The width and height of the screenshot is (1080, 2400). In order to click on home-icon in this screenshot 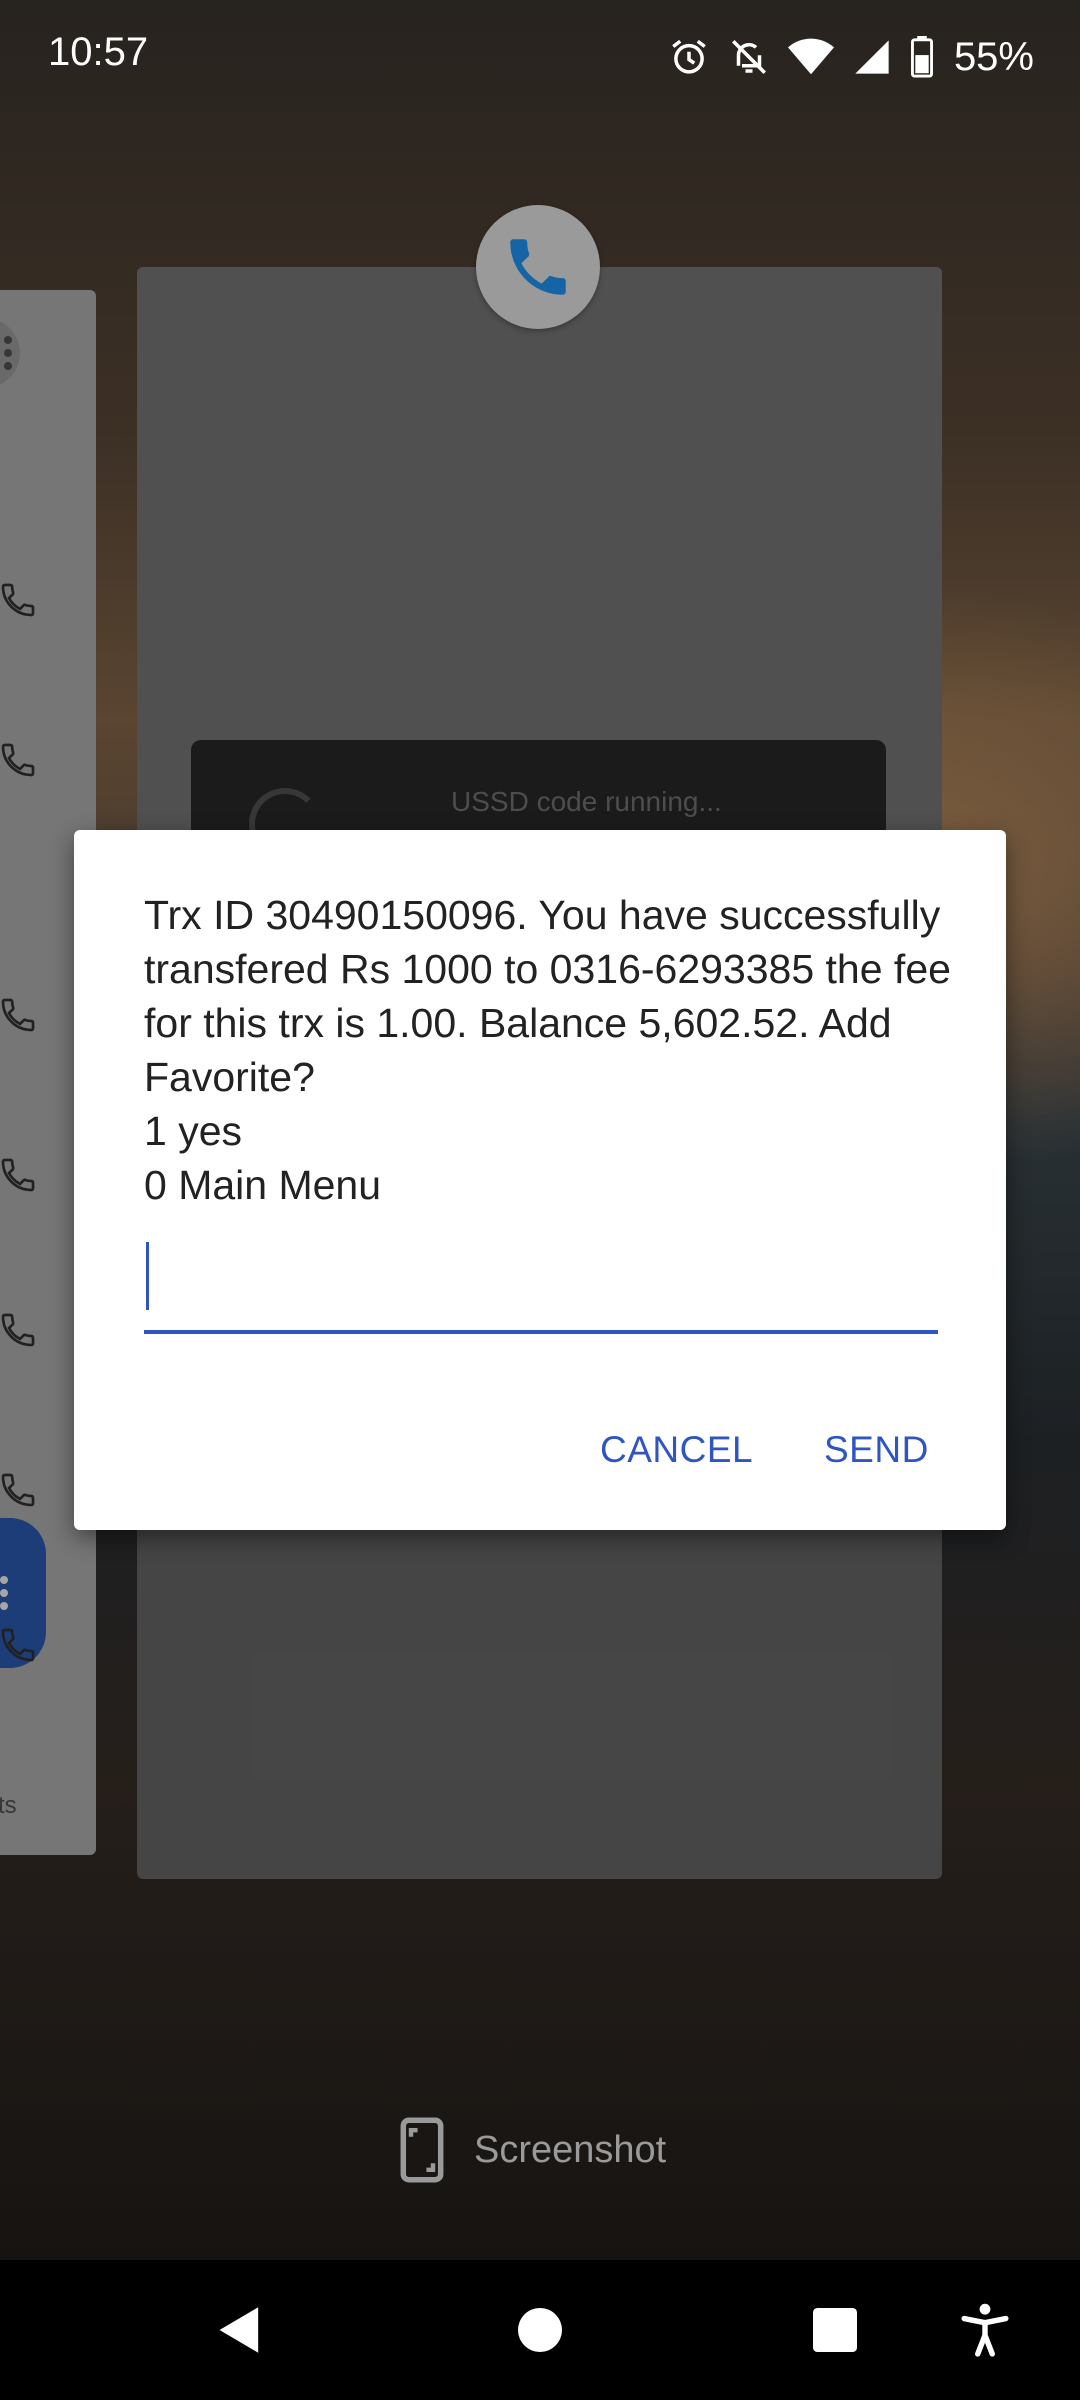, I will do `click(540, 2330)`.